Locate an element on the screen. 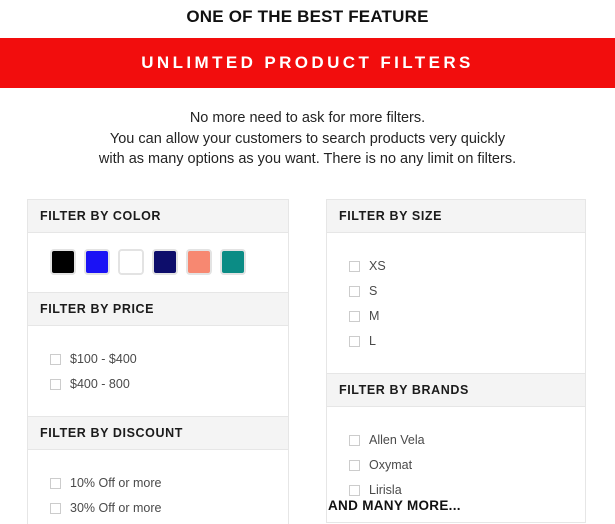  size-option-label: M is located at coordinates (374, 316).